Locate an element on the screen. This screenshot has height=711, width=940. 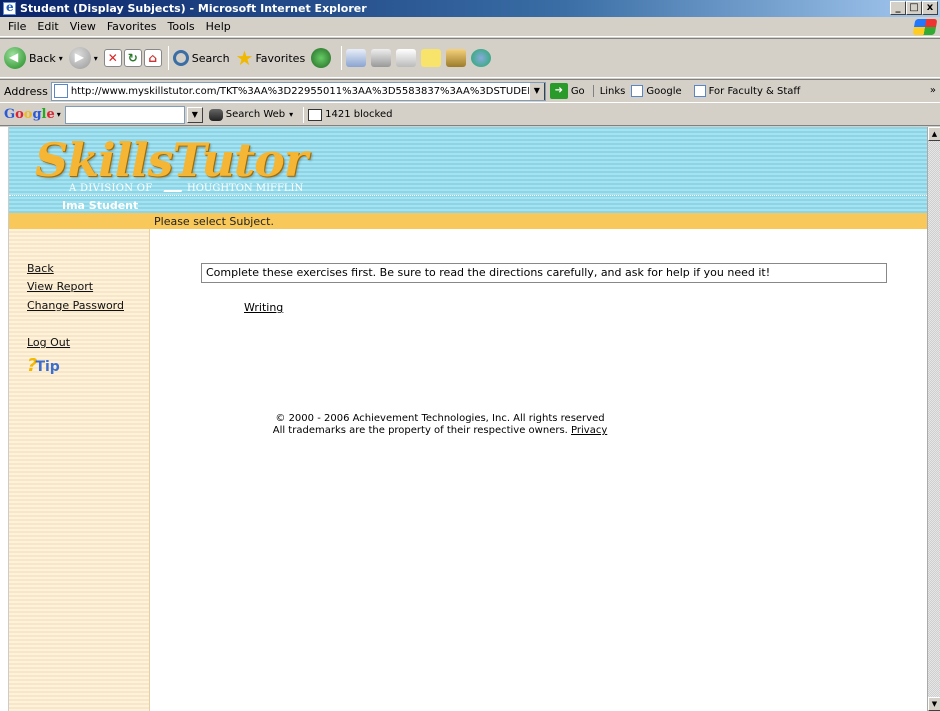
menu-bar: File Edit View Favorites Tools Help is located at coordinates (470, 27).